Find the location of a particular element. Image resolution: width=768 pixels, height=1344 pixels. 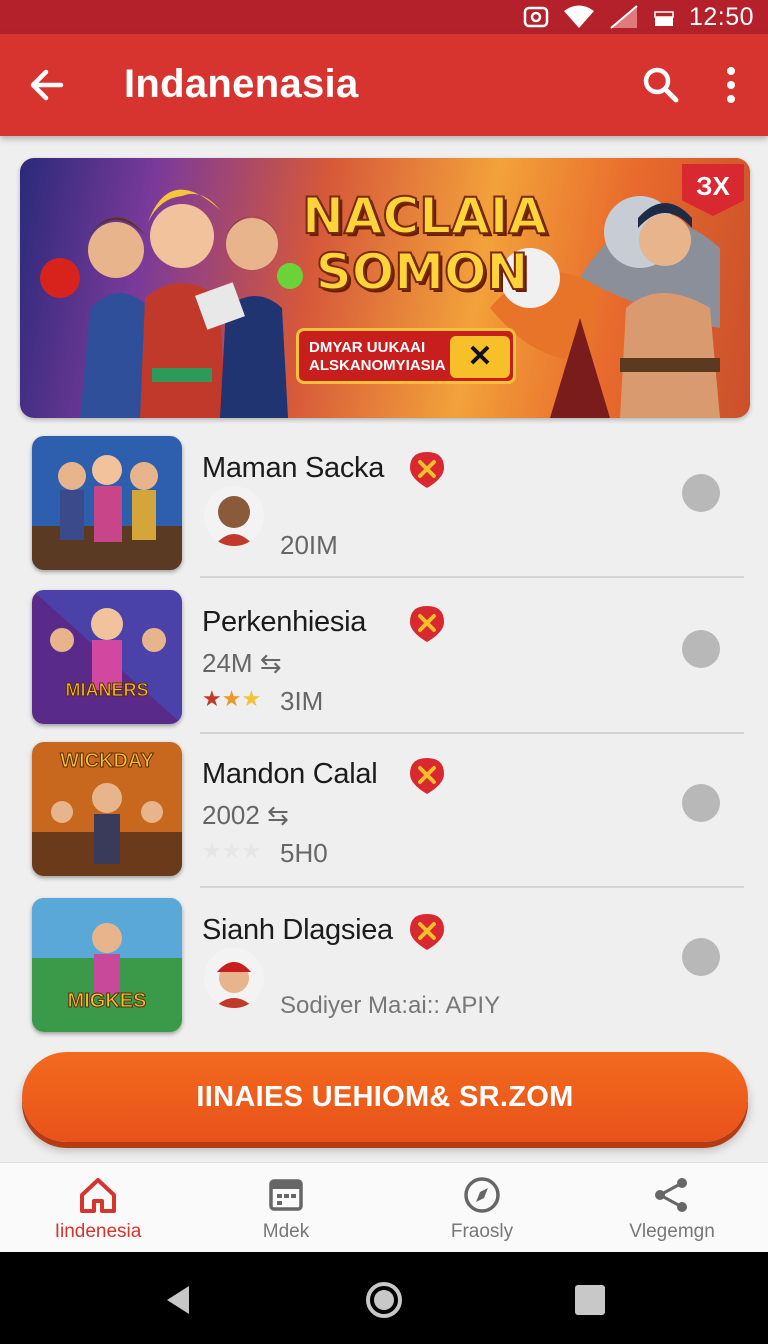

game-downloads: 3IM is located at coordinates (302, 701).